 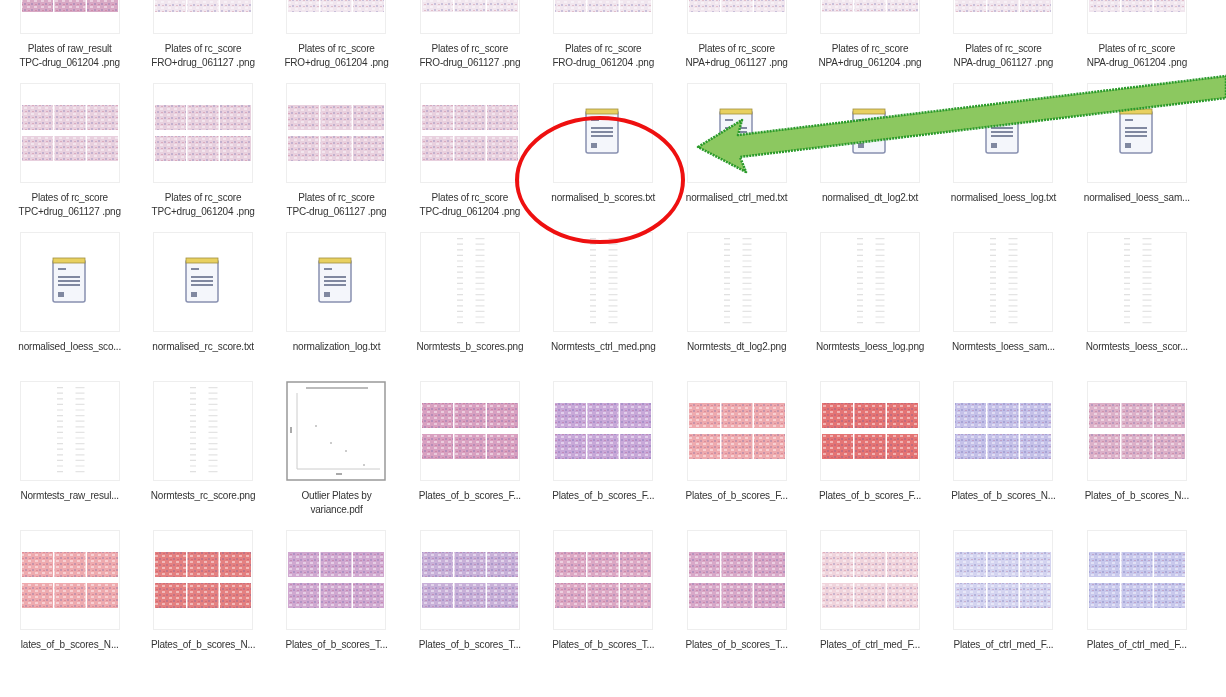 What do you see at coordinates (1003, 198) in the screenshot?
I see `file-name: normalised_loess_log.txt` at bounding box center [1003, 198].